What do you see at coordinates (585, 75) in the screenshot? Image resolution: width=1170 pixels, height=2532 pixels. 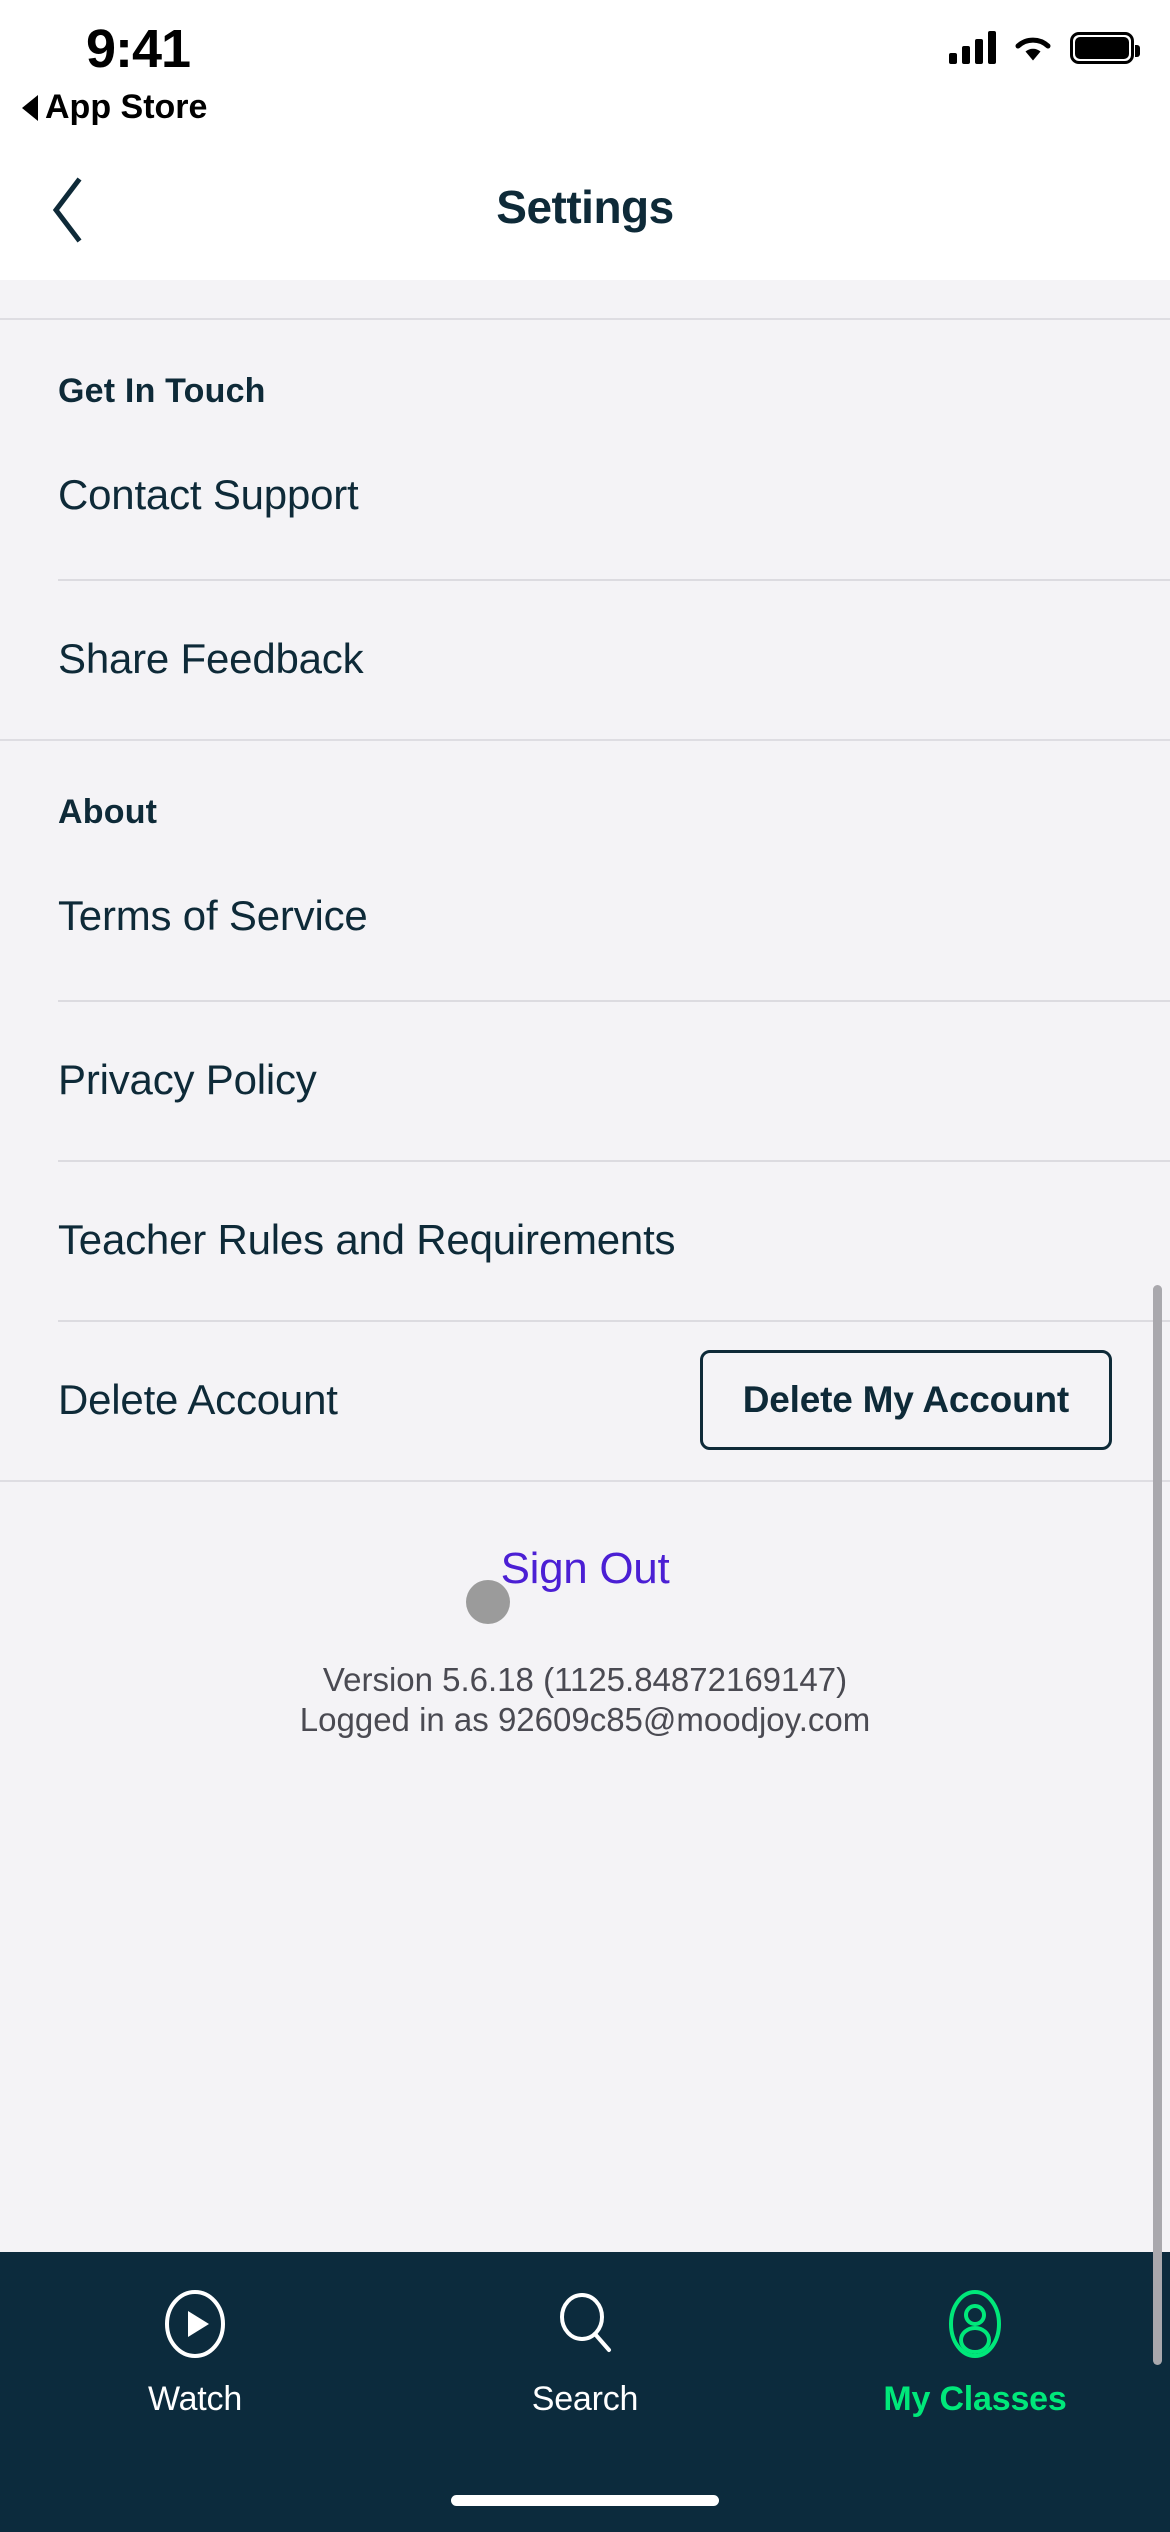 I see `status-bar: 9:41 App Store` at bounding box center [585, 75].